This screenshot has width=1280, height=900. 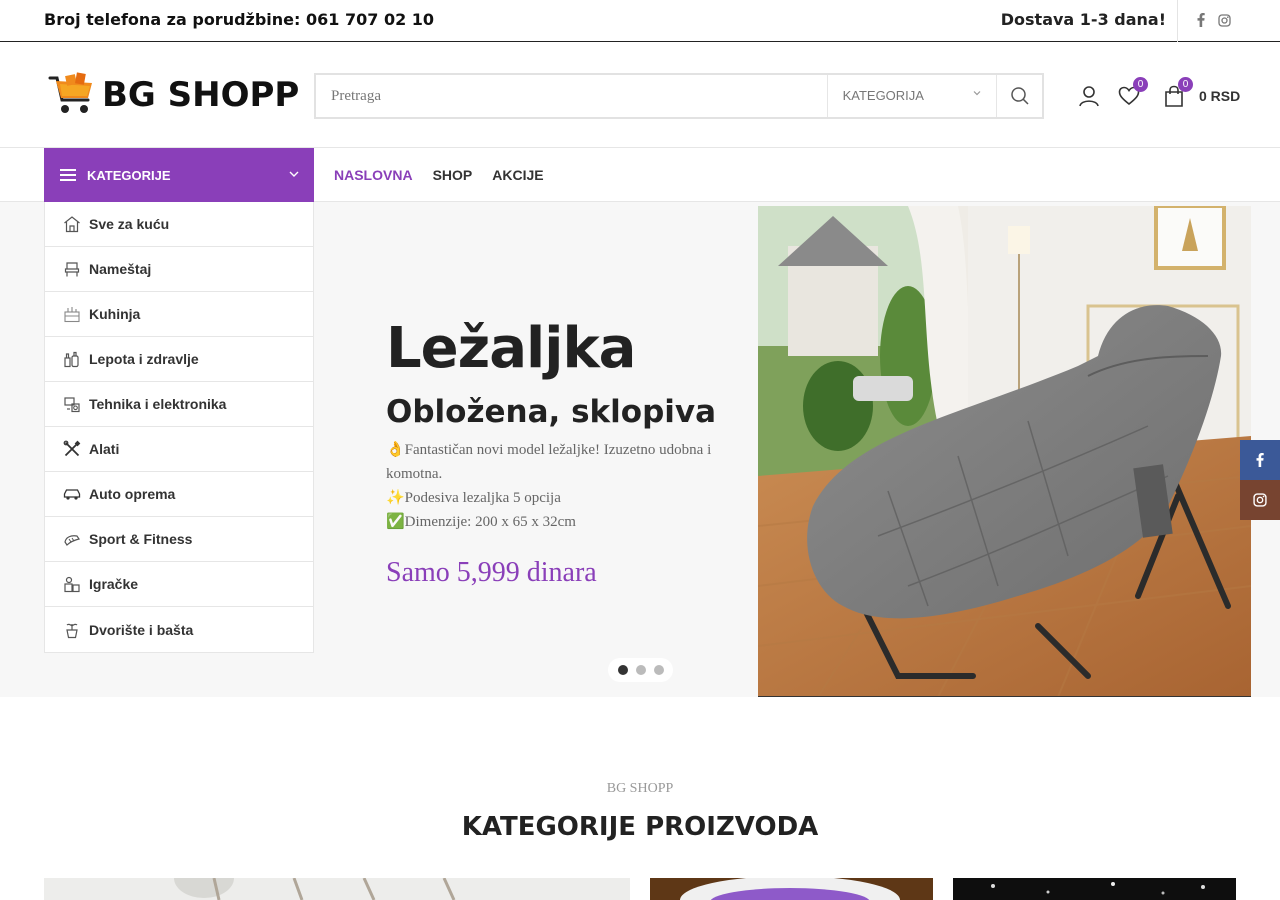 What do you see at coordinates (68, 175) in the screenshot?
I see `menu-icon` at bounding box center [68, 175].